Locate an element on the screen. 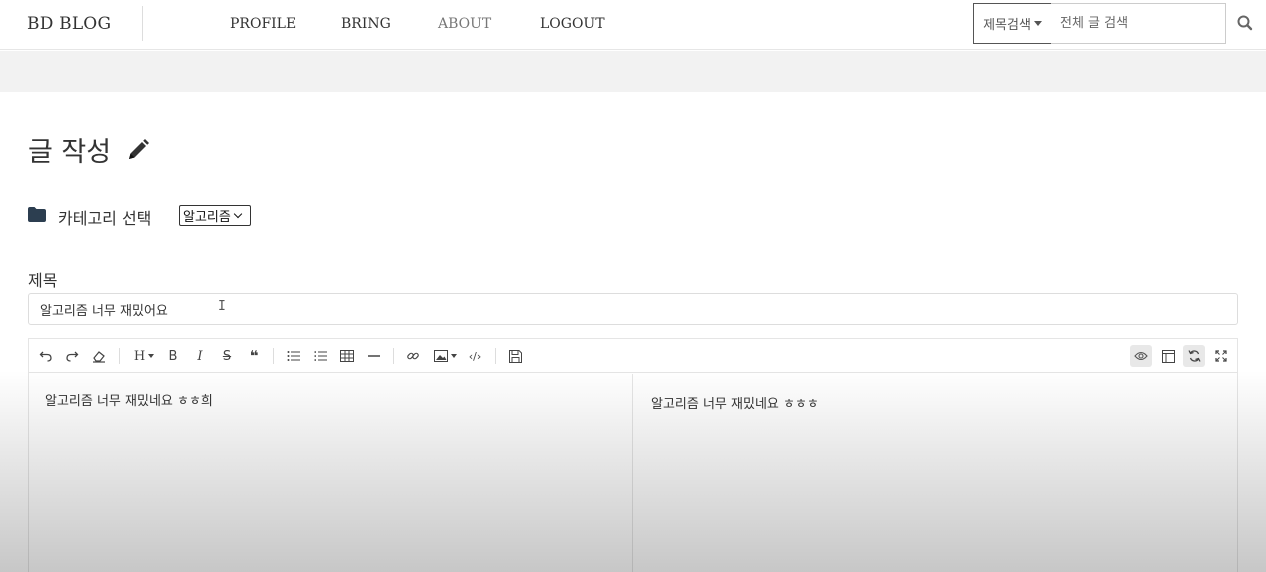  quote-label: ❝ is located at coordinates (254, 356).